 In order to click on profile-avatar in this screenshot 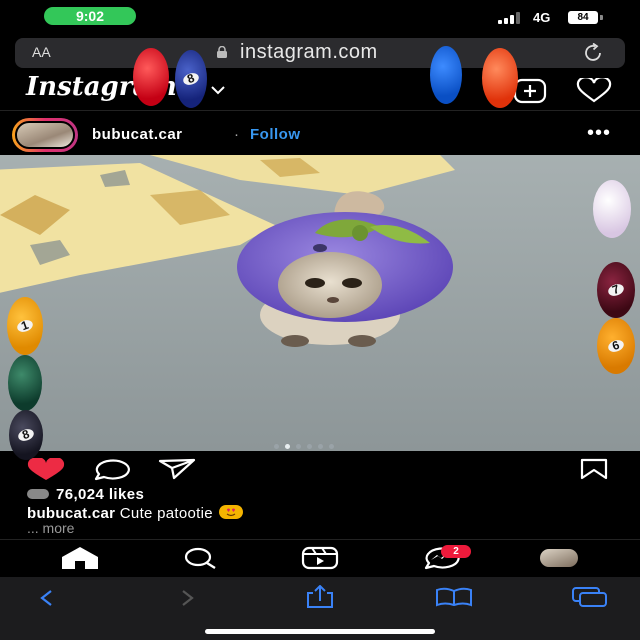, I will do `click(559, 558)`.